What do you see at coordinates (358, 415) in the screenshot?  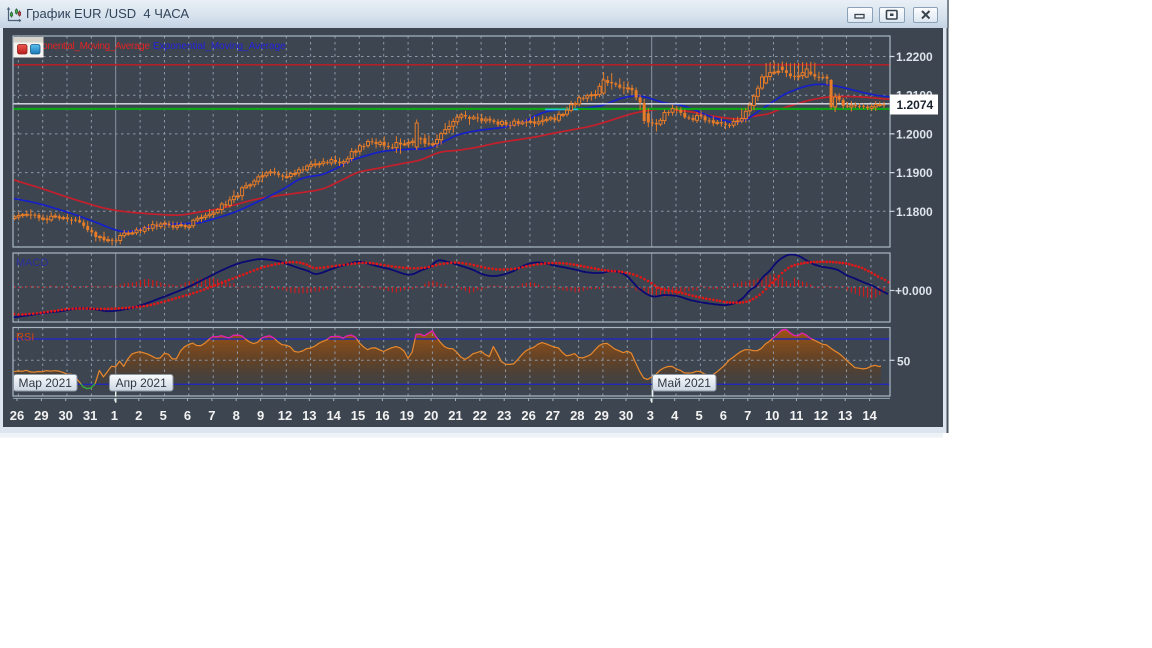 I see `svg-text: 15` at bounding box center [358, 415].